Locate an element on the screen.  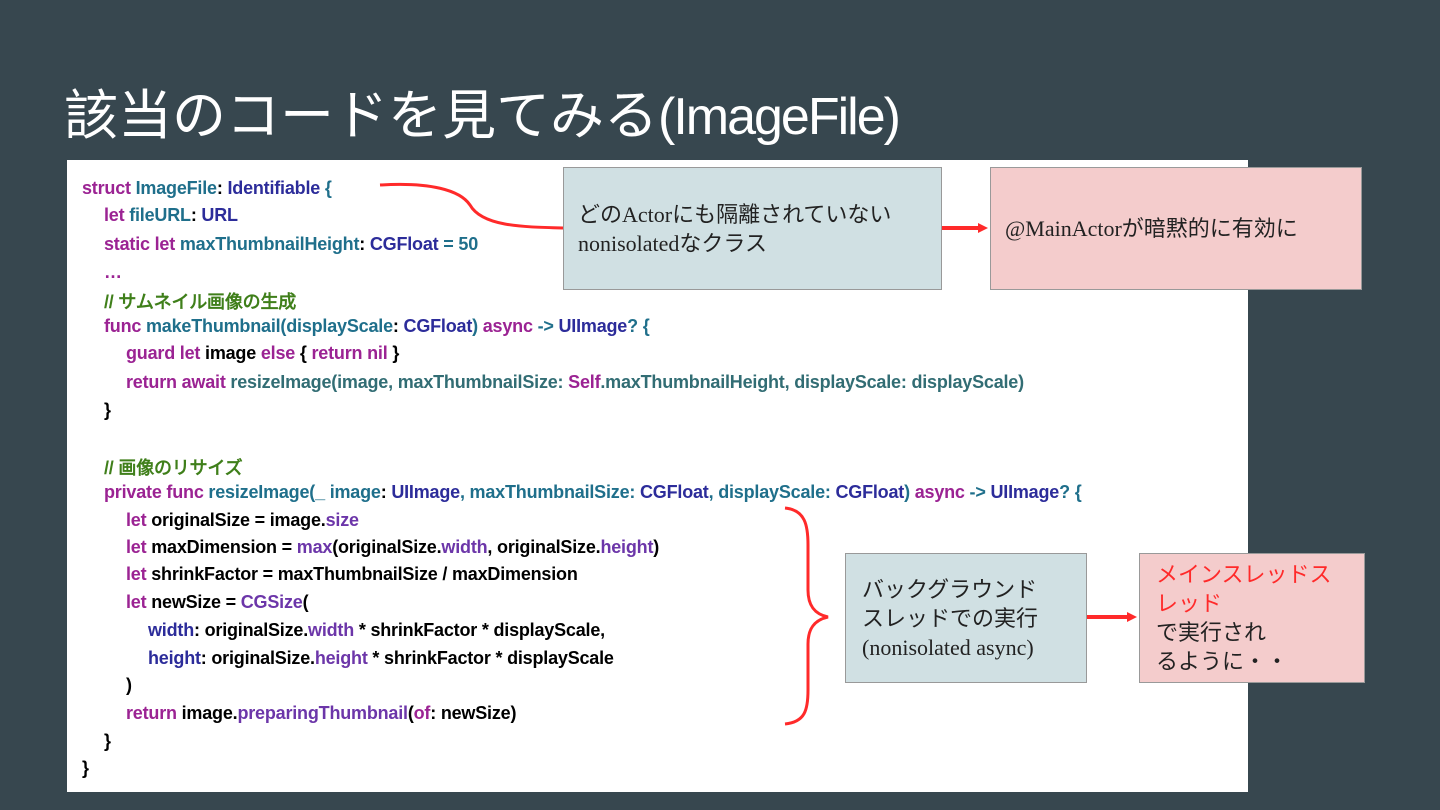
curly-brace-icon is located at coordinates (806, 616).